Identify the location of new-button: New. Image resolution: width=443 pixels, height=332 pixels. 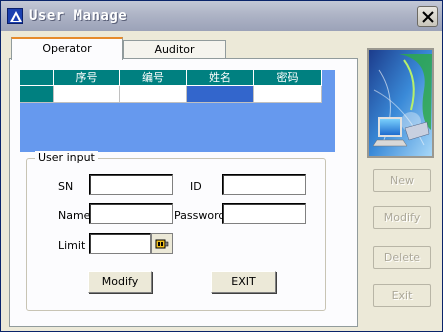
(402, 180).